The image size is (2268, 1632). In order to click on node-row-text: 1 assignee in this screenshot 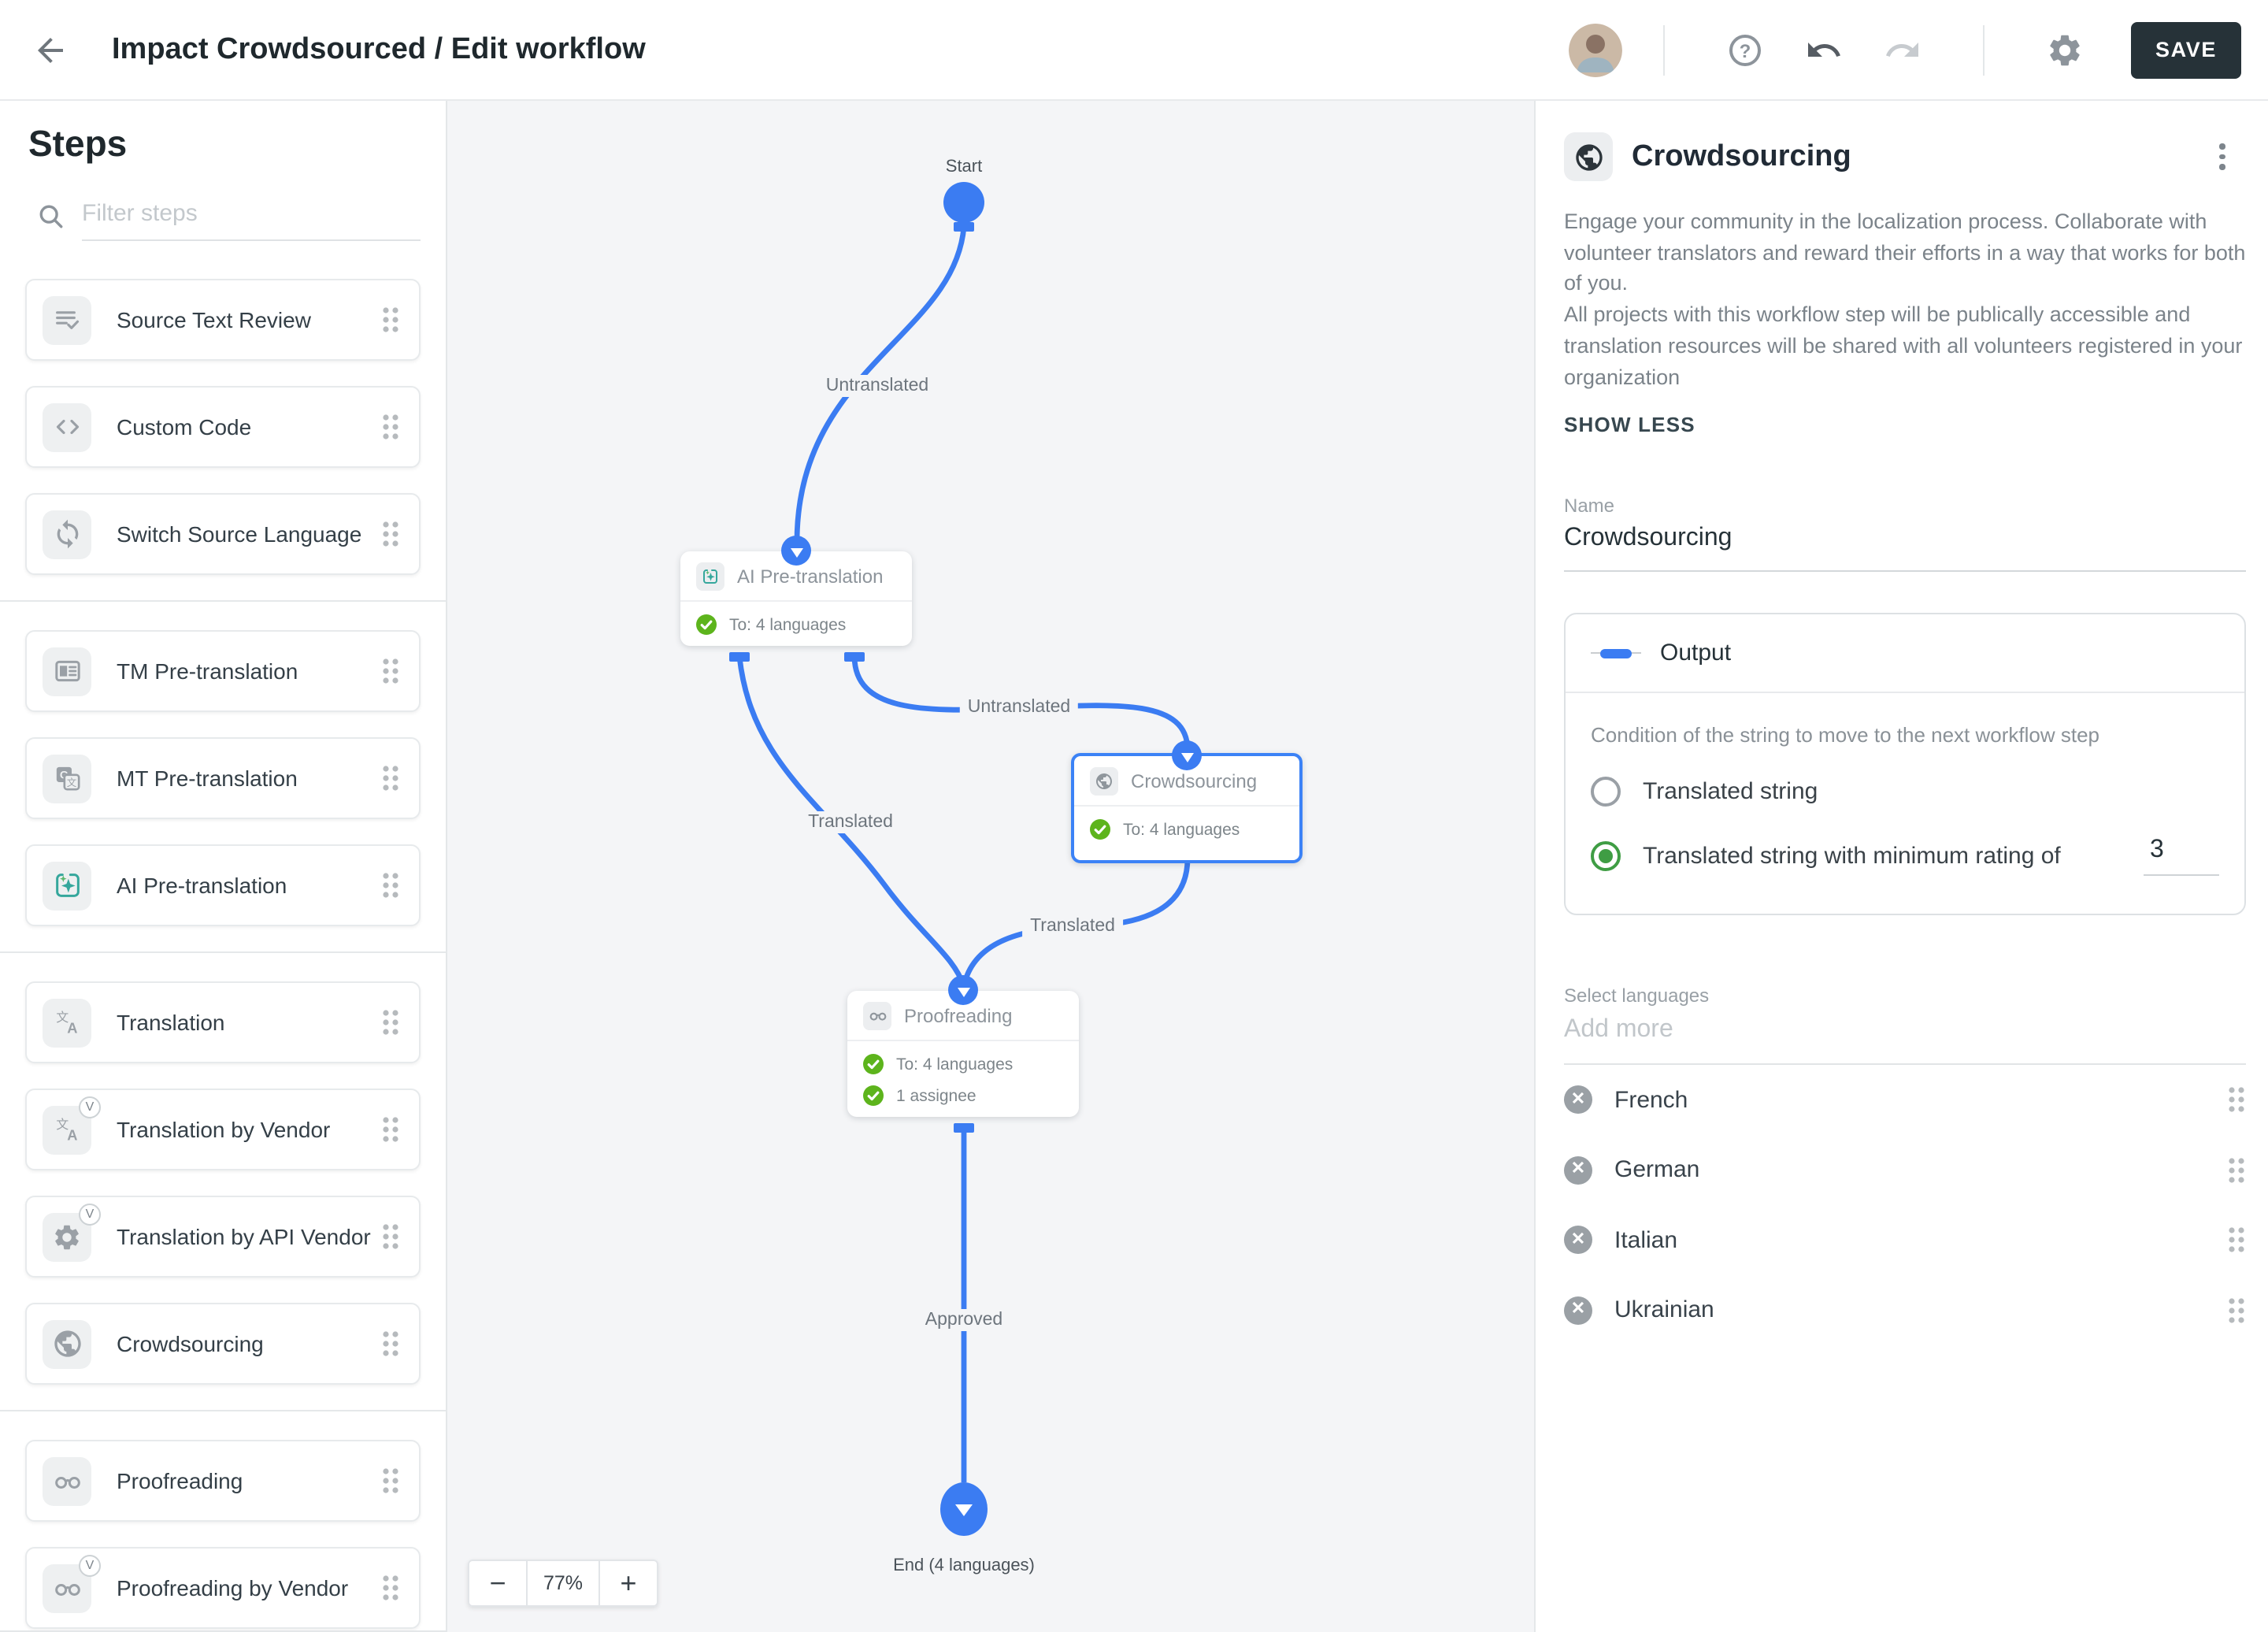, I will do `click(936, 1095)`.